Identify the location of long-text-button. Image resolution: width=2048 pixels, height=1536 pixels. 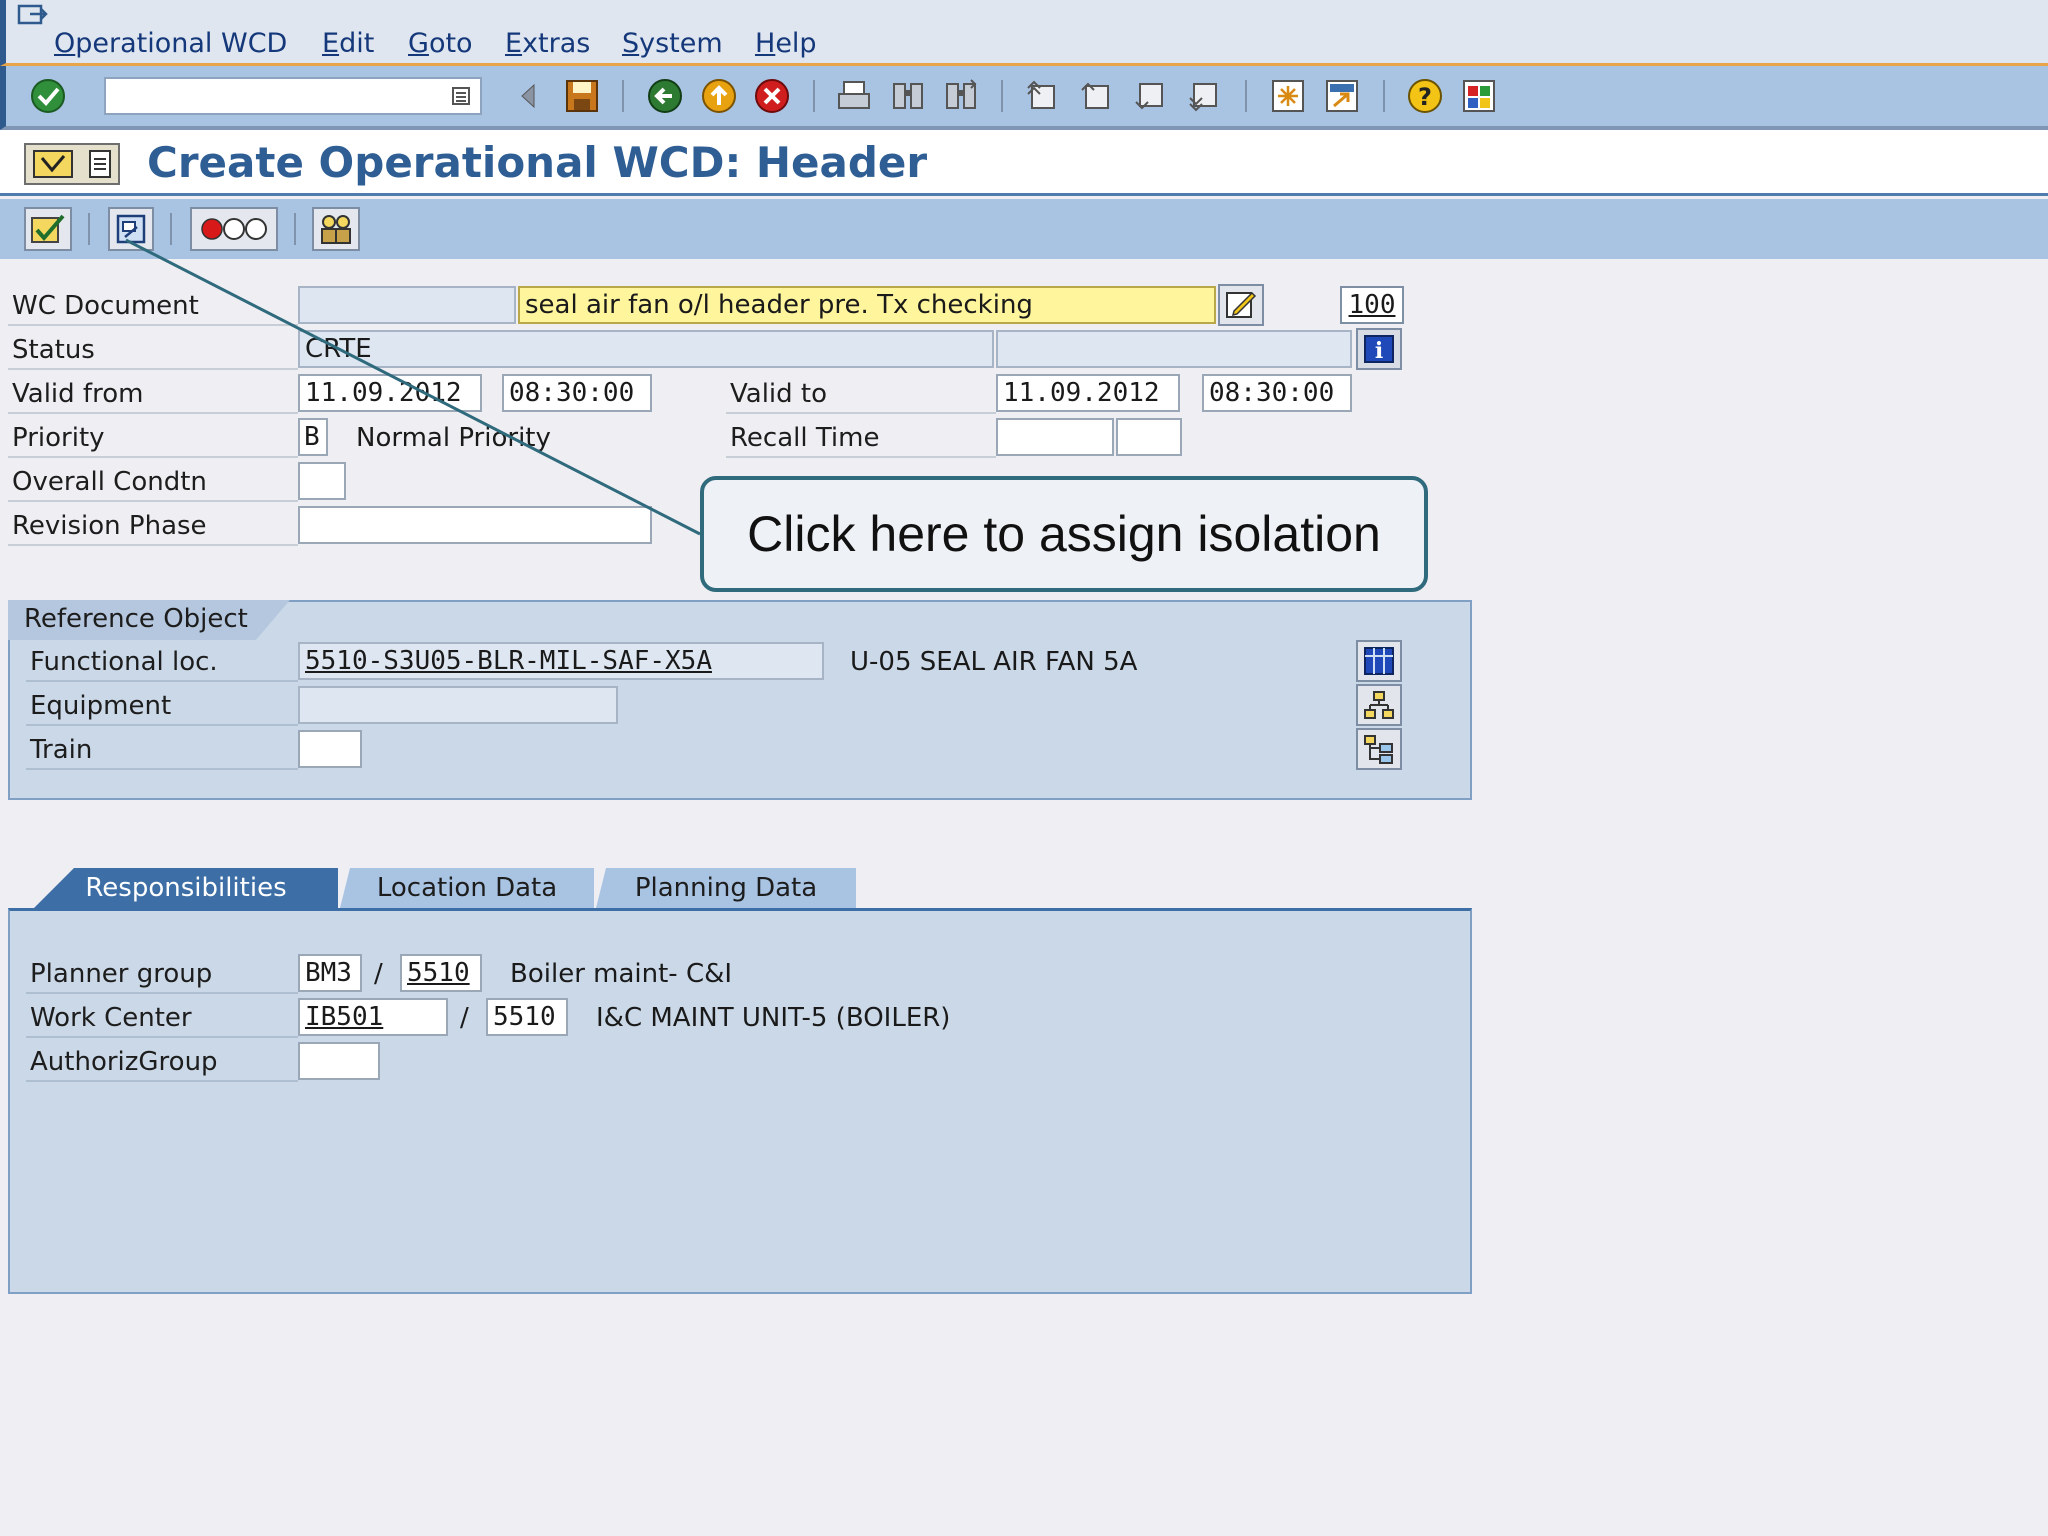
(1241, 305).